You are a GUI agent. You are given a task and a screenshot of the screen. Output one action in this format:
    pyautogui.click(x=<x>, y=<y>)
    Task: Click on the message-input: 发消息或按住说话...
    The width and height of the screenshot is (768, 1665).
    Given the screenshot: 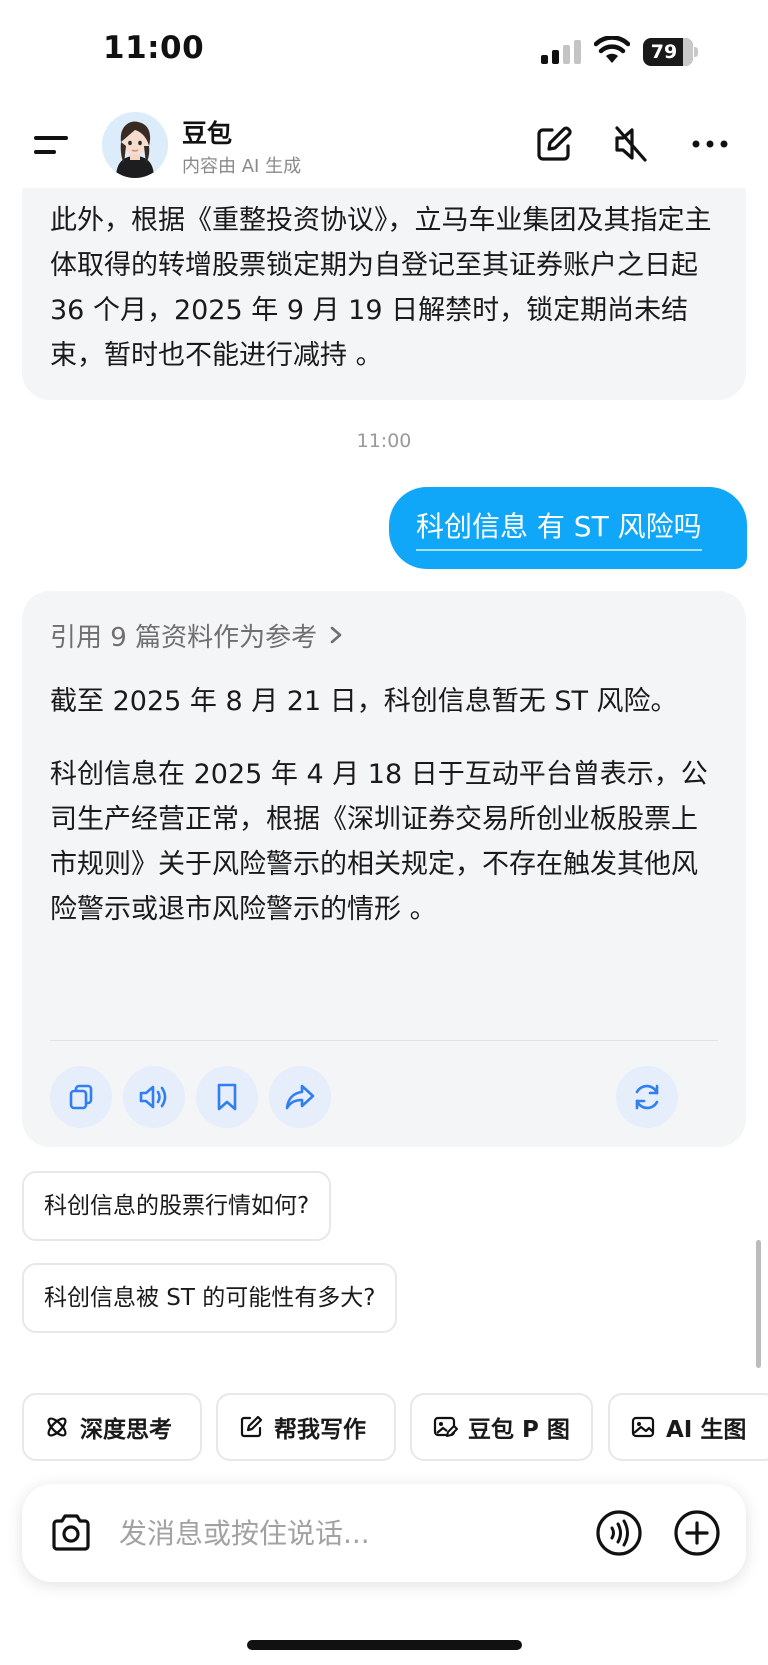 What is the action you would take?
    pyautogui.click(x=244, y=1532)
    